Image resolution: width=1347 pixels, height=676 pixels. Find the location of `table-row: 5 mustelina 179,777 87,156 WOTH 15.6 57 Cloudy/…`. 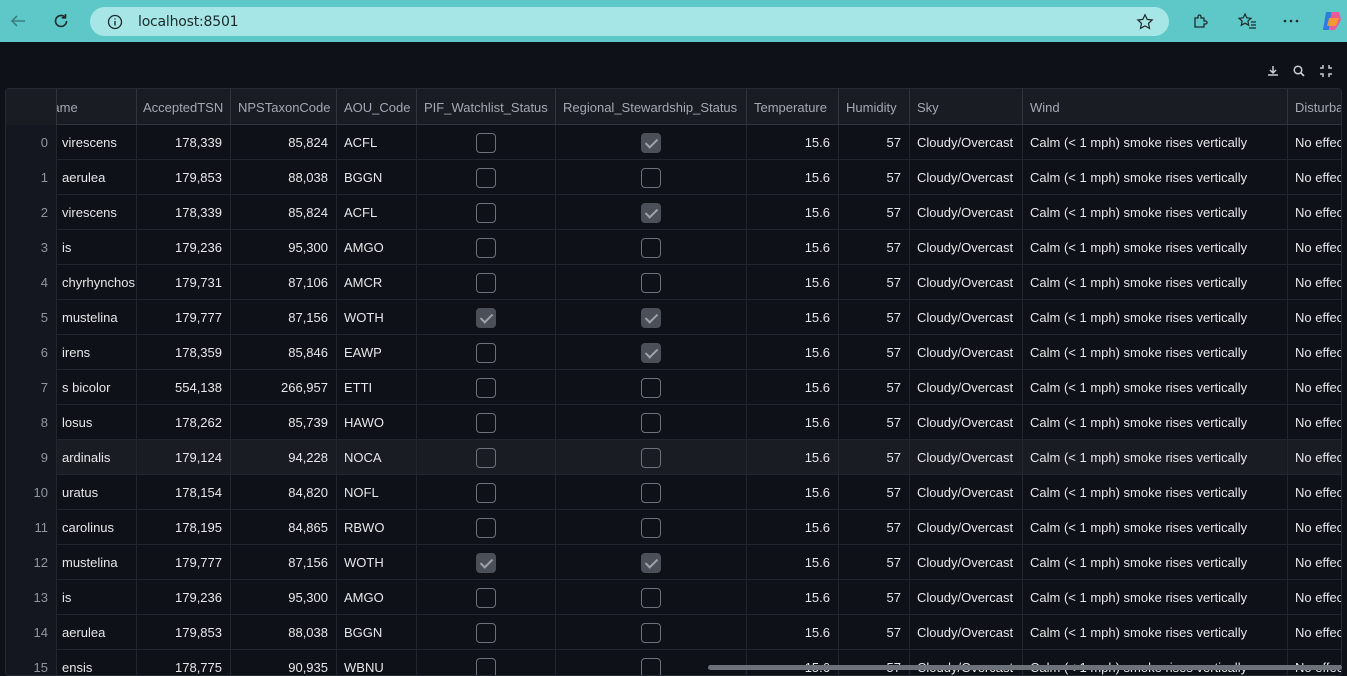

table-row: 5 mustelina 179,777 87,156 WOTH 15.6 57 Cloudy/… is located at coordinates (673, 317).